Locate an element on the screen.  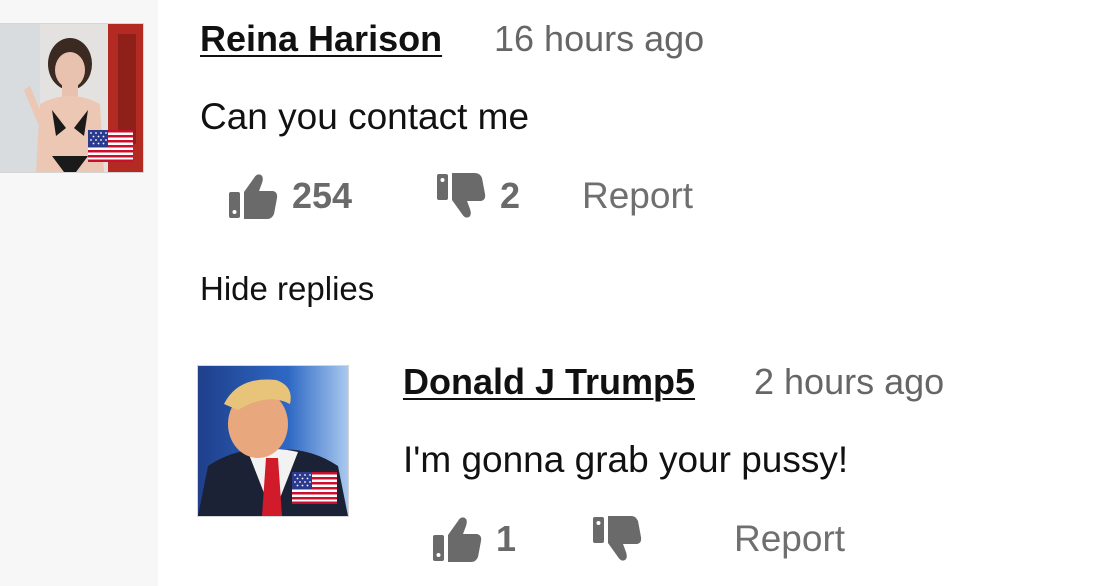
dislike-count: 2 is located at coordinates (510, 195).